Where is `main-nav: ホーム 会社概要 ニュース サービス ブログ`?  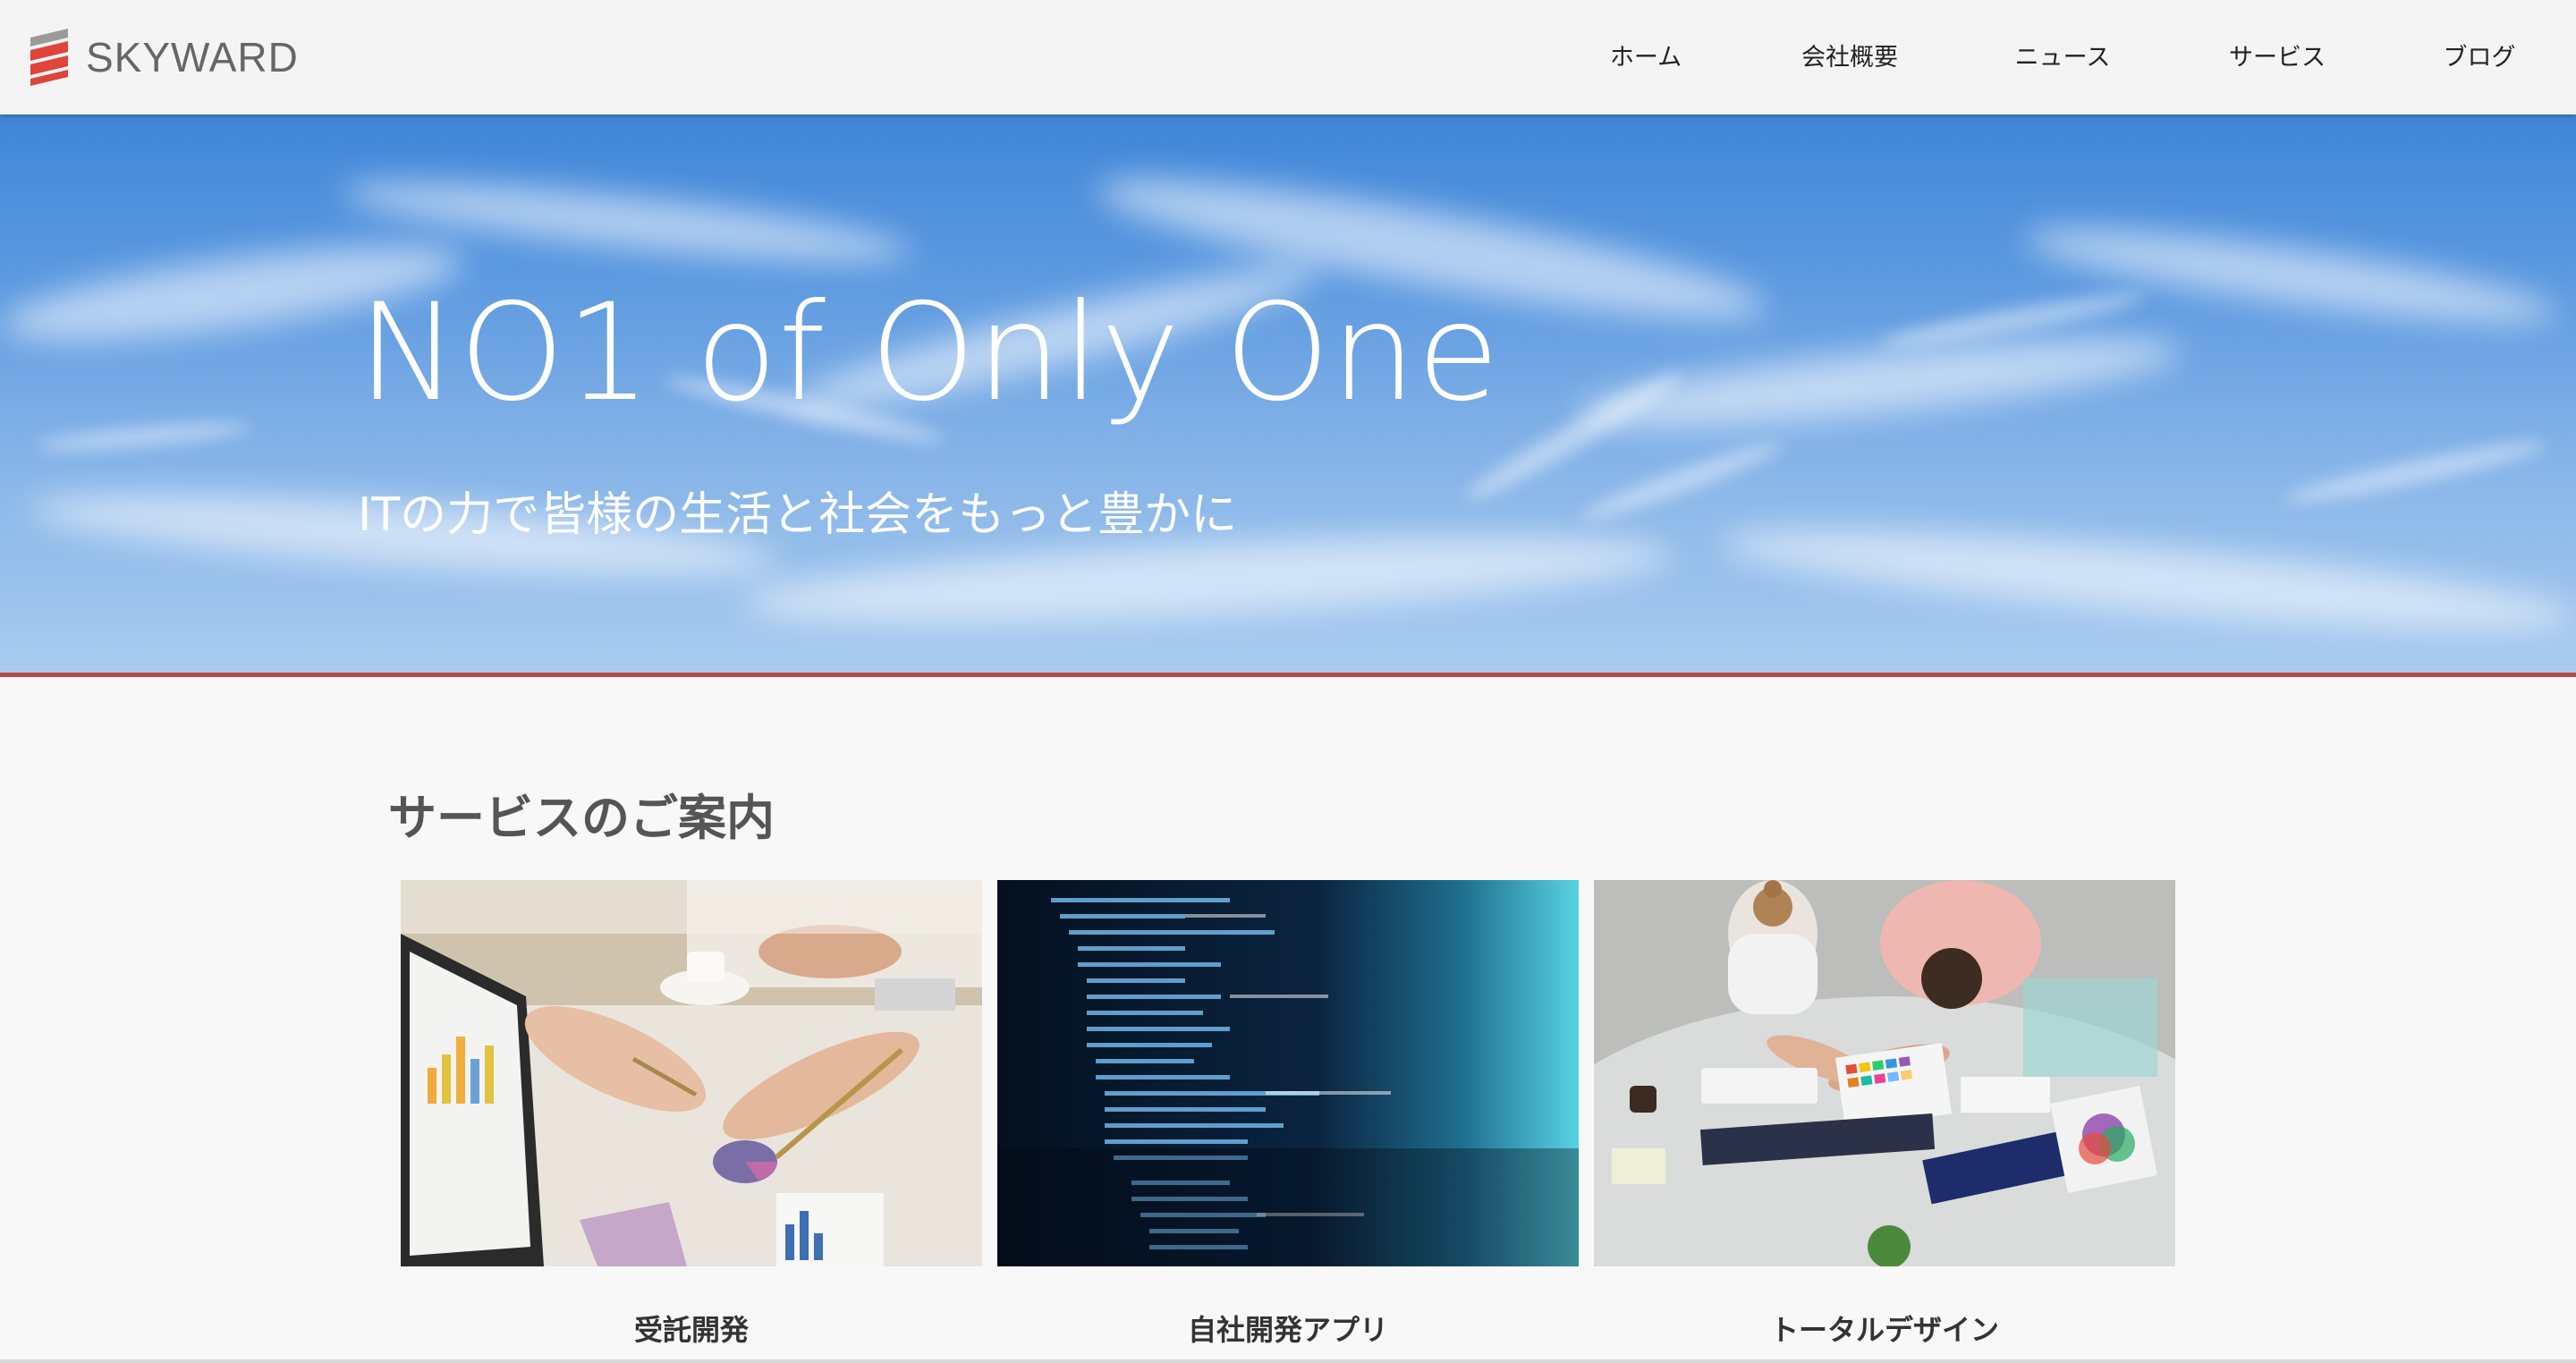 main-nav: ホーム 会社概要 ニュース サービス ブログ is located at coordinates (1288, 57).